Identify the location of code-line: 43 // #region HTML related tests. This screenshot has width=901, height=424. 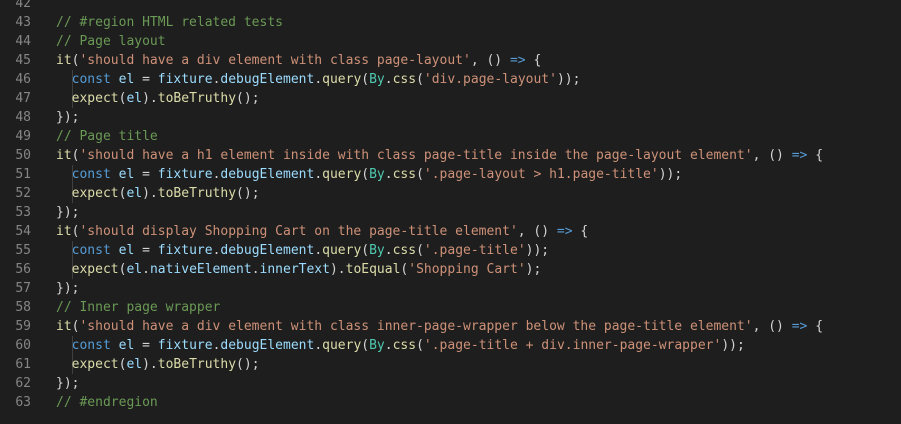
(450, 22).